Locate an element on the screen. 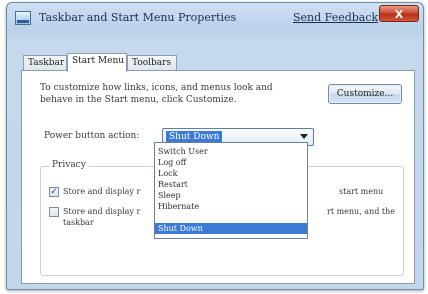  send-feedback-link: Send Feedback is located at coordinates (335, 17).